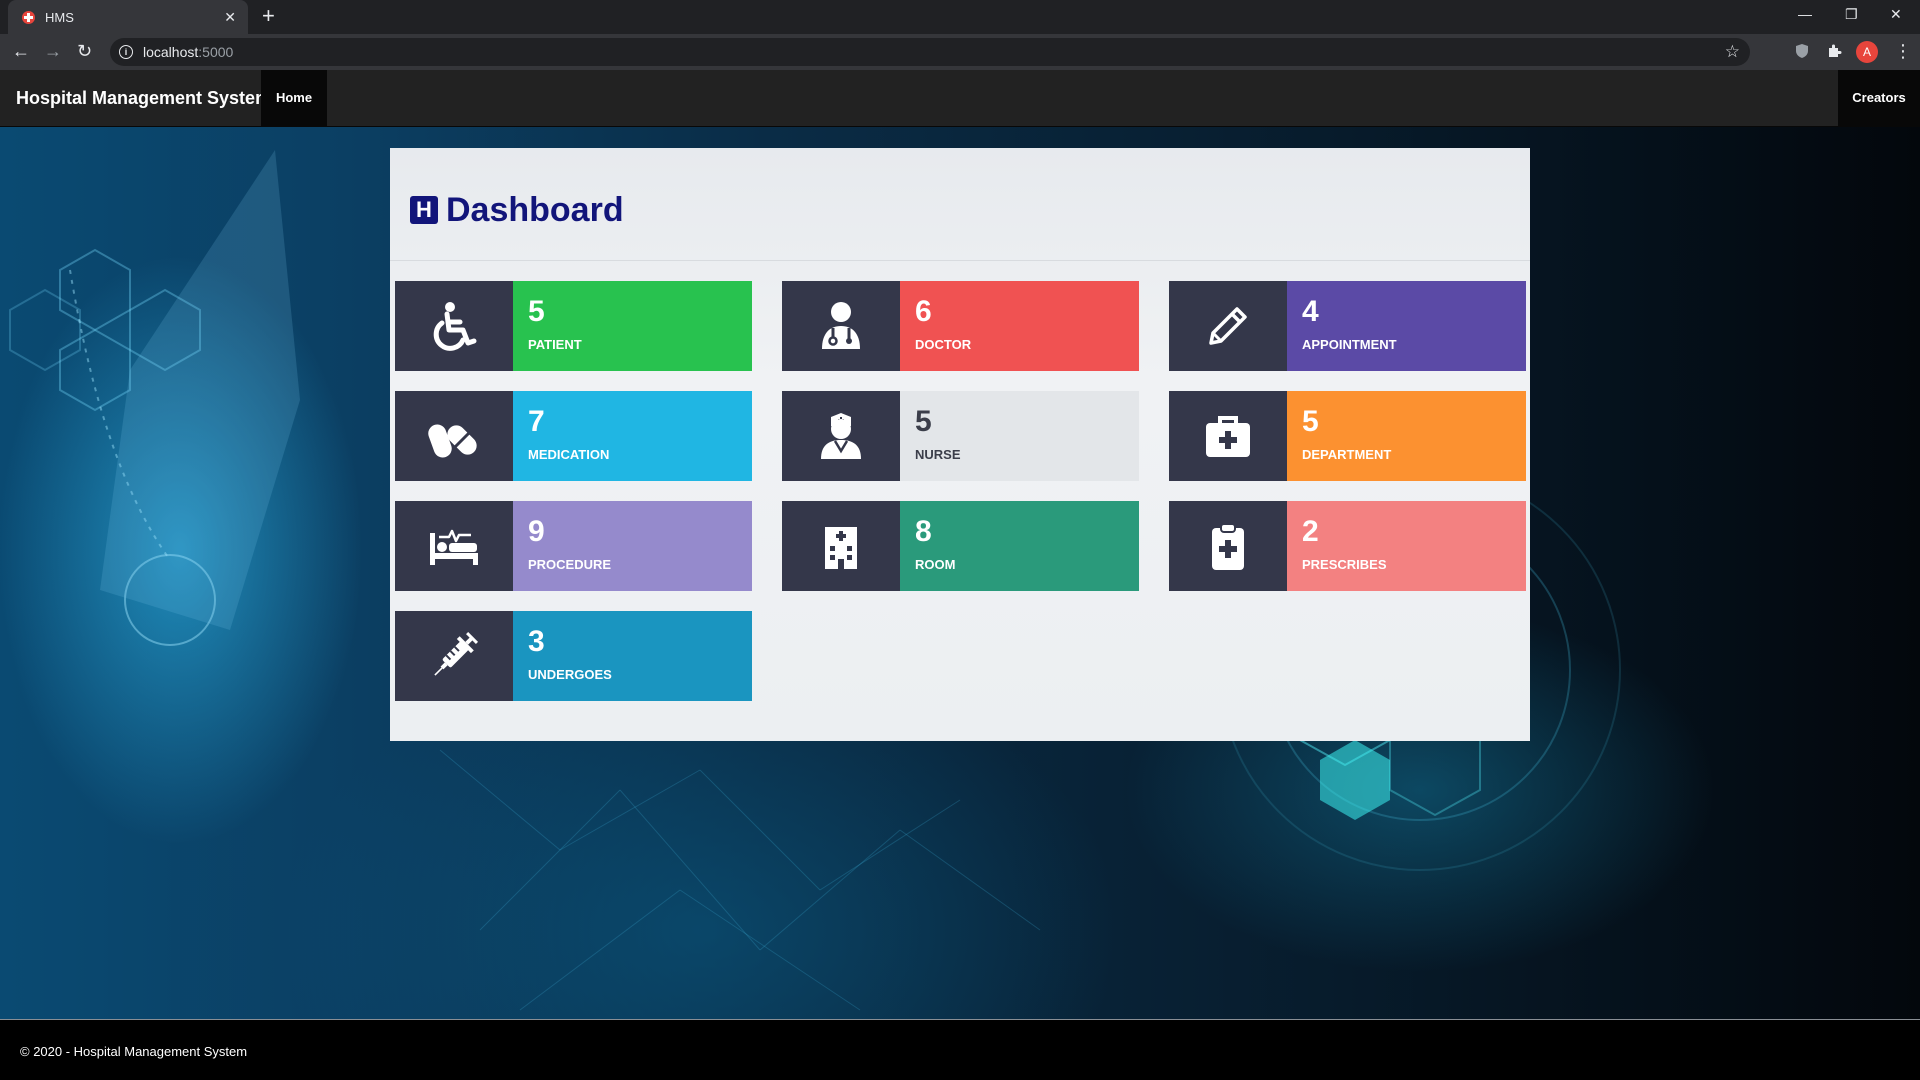  What do you see at coordinates (923, 311) in the screenshot?
I see `card-count: 6` at bounding box center [923, 311].